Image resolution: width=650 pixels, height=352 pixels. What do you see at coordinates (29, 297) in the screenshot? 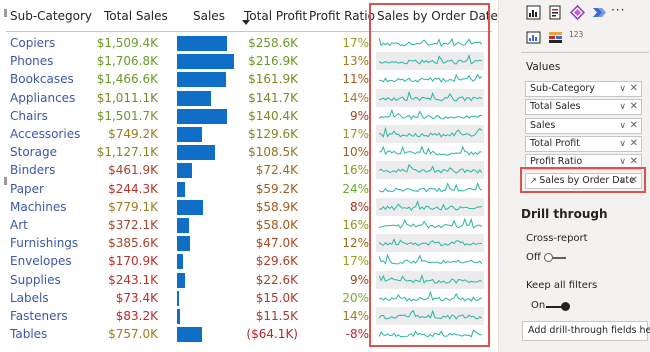
I see `sub-category-cell: Labels` at bounding box center [29, 297].